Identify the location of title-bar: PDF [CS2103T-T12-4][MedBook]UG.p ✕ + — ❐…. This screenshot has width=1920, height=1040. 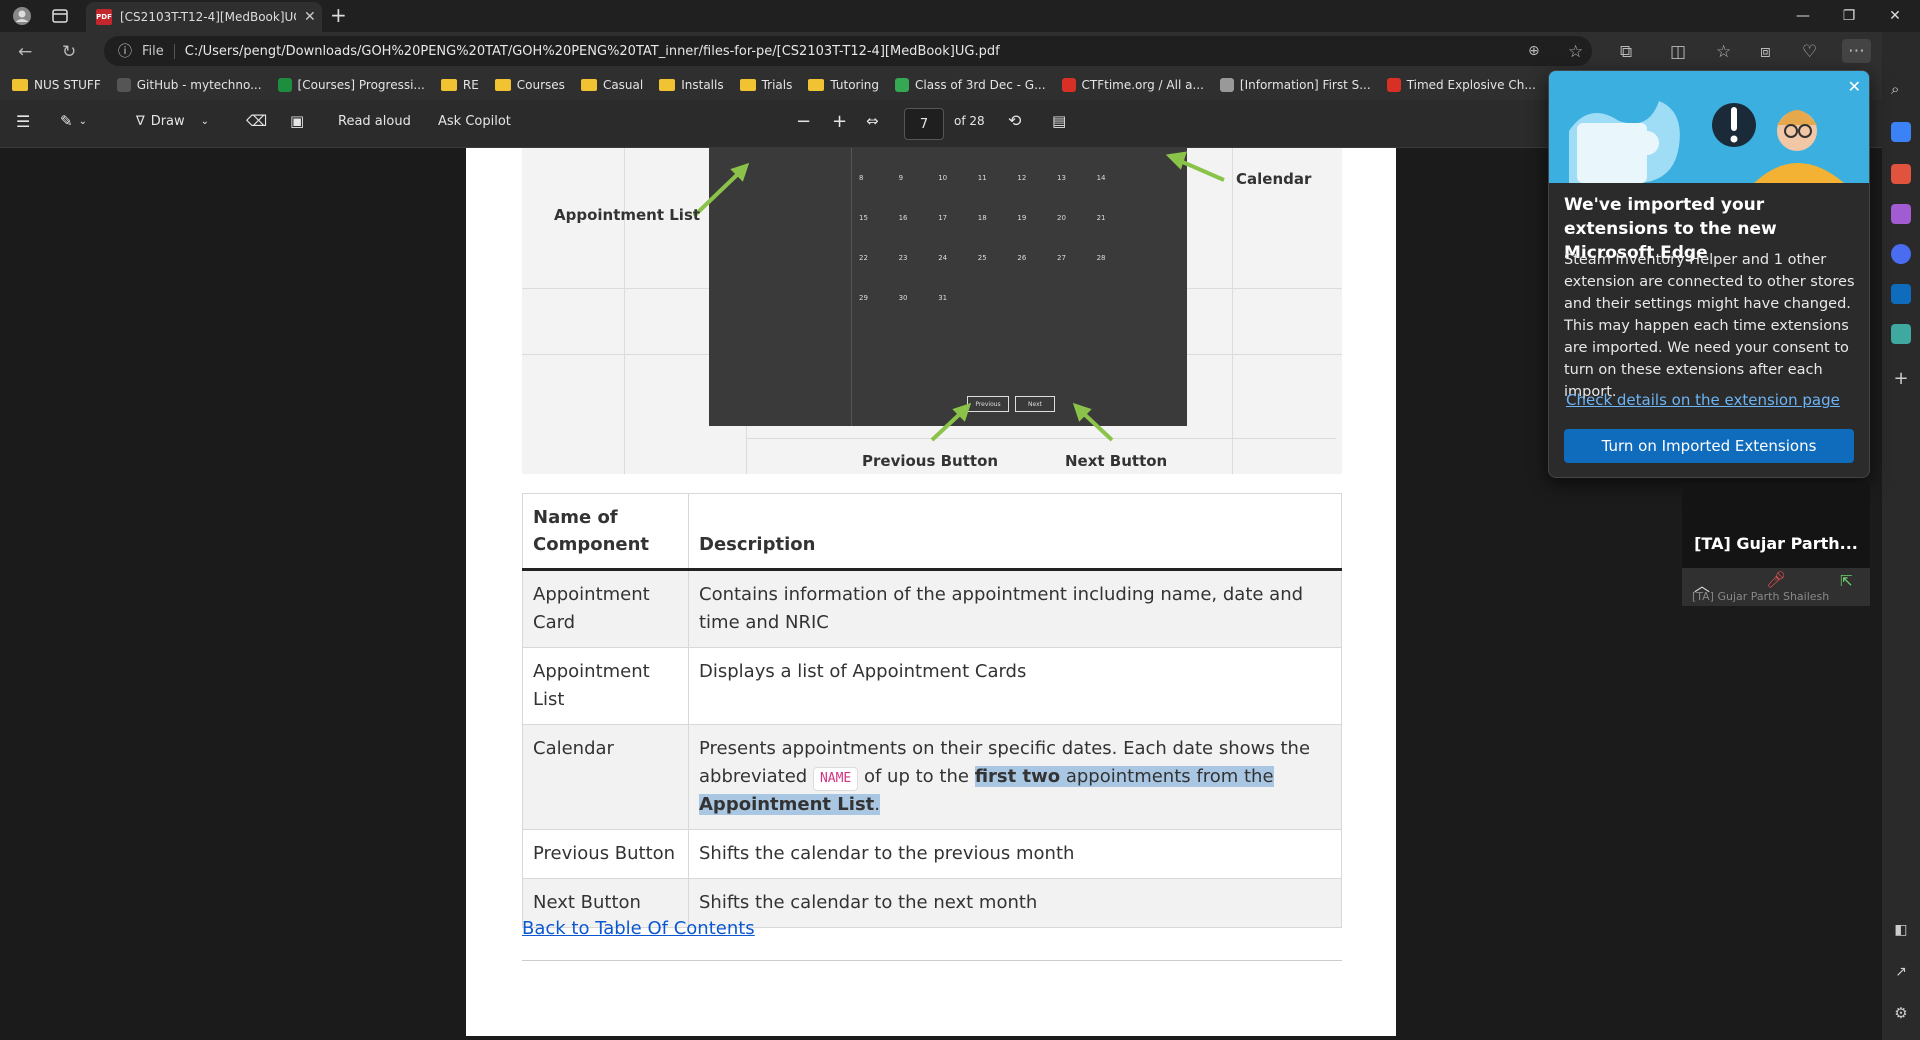
(960, 16).